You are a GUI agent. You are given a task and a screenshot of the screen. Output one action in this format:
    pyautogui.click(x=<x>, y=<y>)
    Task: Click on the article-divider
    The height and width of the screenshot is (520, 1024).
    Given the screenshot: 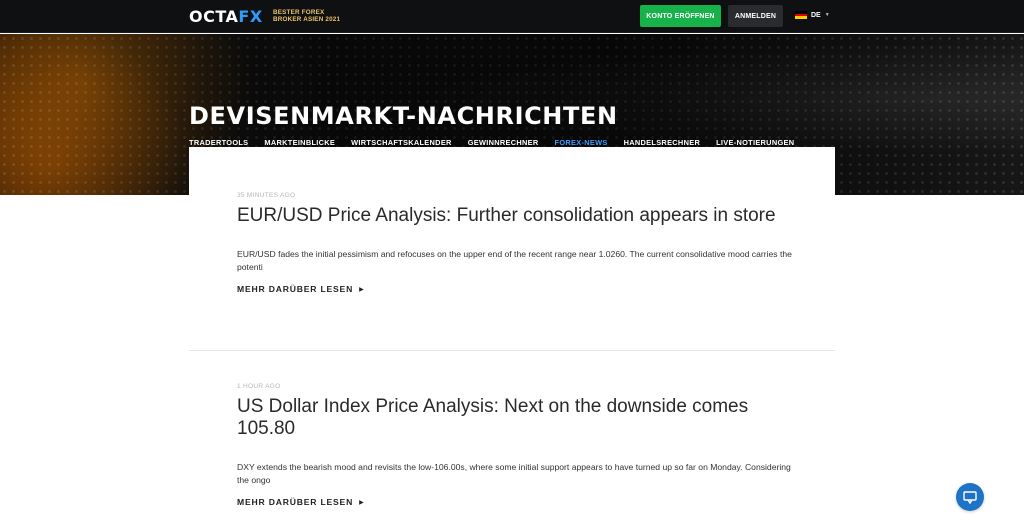 What is the action you would take?
    pyautogui.click(x=512, y=350)
    